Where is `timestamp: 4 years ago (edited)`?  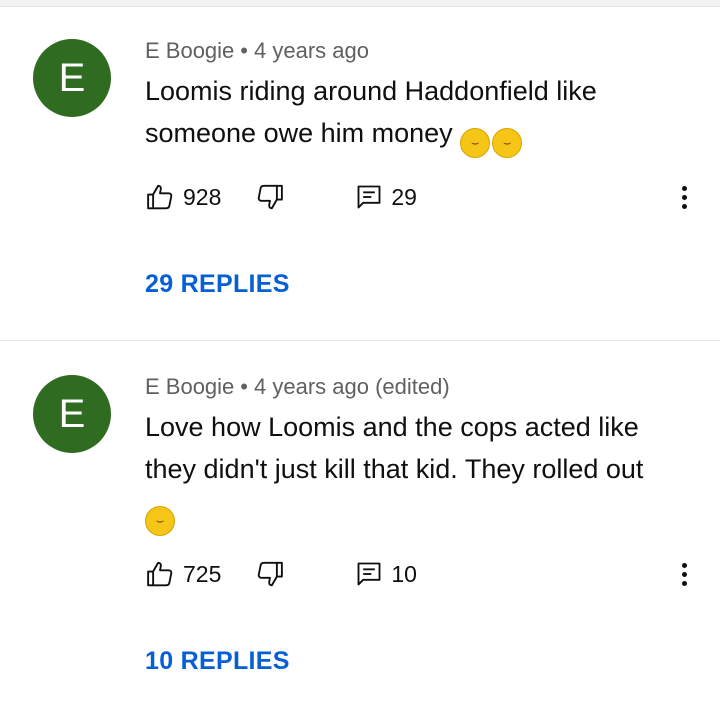 timestamp: 4 years ago (edited) is located at coordinates (352, 386).